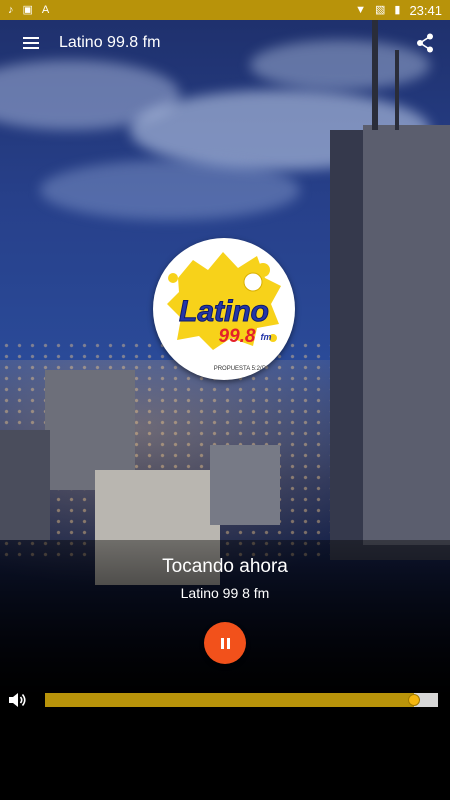  What do you see at coordinates (266, 337) in the screenshot?
I see `logo-fm-text: fm` at bounding box center [266, 337].